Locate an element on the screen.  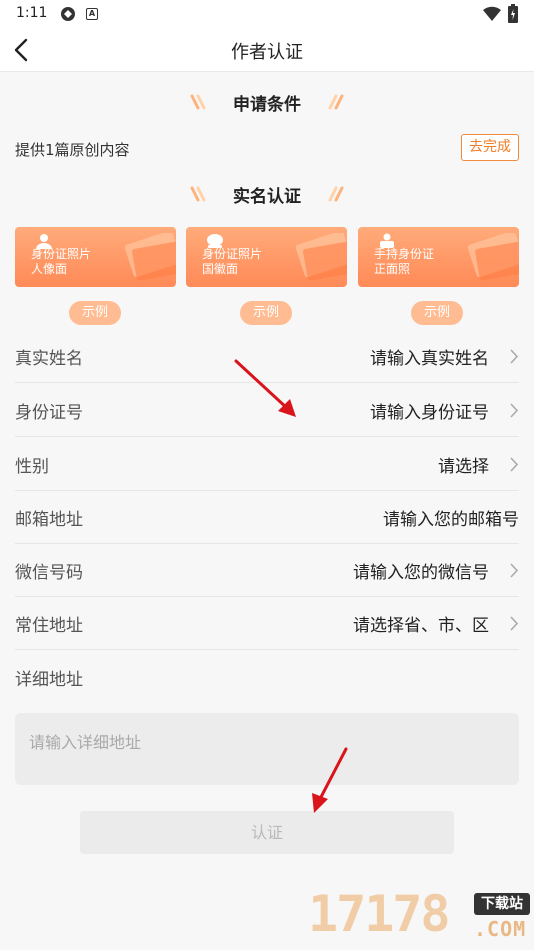
id-number-input: 请输入身份证号 is located at coordinates (429, 410).